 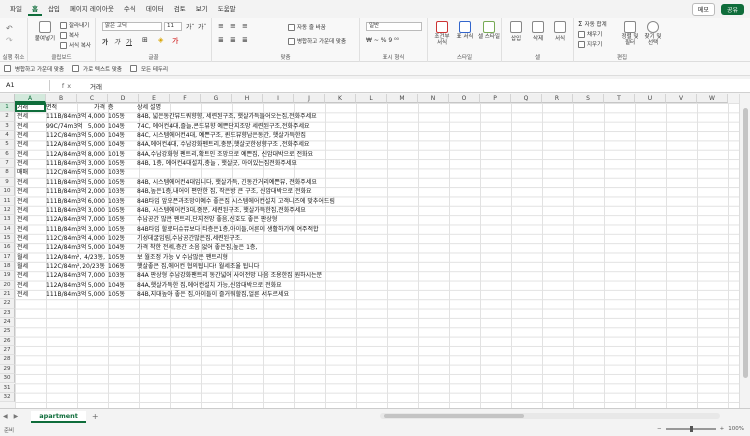 What do you see at coordinates (340, 98) in the screenshot?
I see `column-header: K` at bounding box center [340, 98].